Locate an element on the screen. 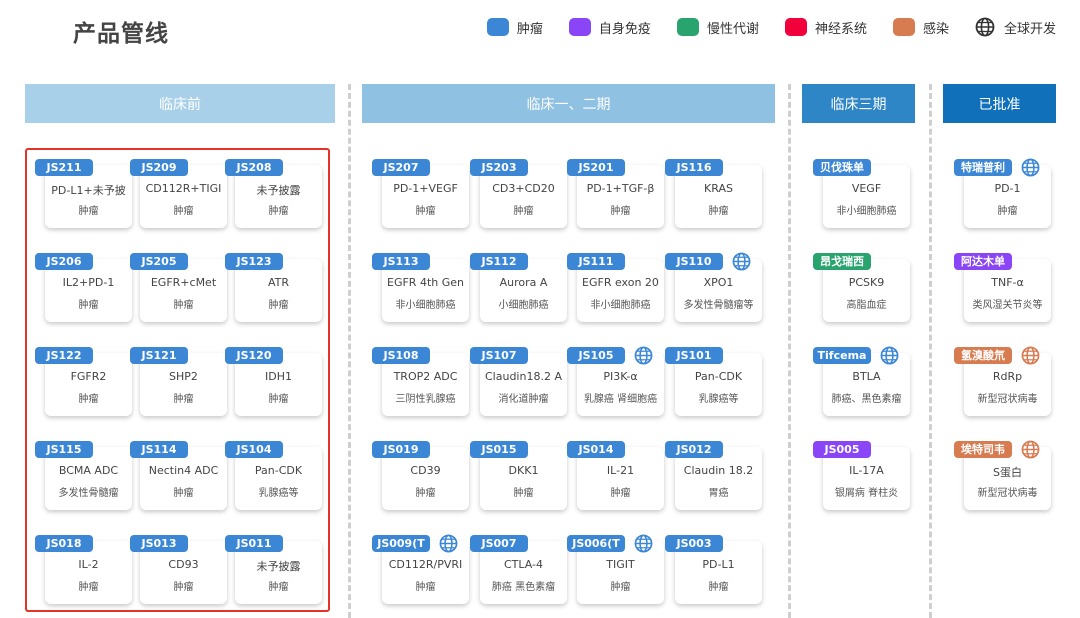 The height and width of the screenshot is (618, 1080). card-code-badge: JS009(T is located at coordinates (401, 543).